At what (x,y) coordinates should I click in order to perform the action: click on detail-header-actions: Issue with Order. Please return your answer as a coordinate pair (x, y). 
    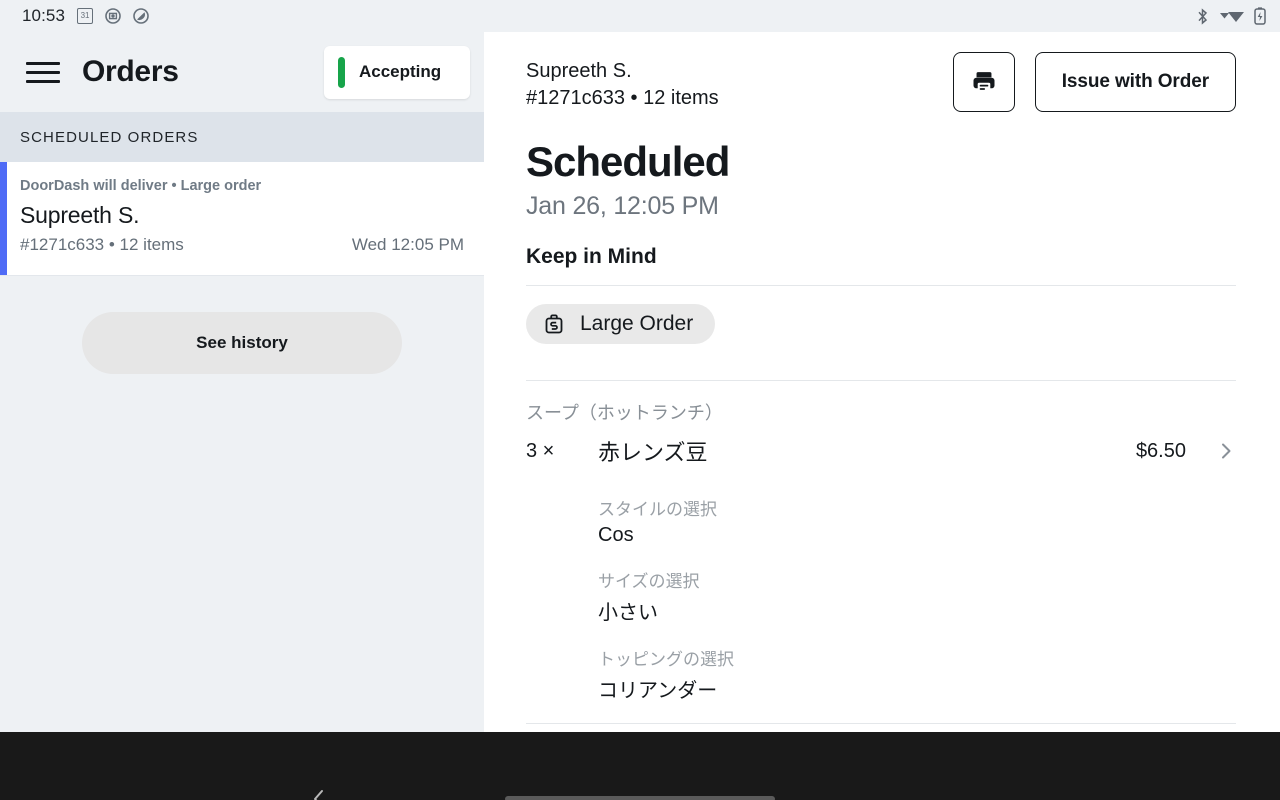
    Looking at the image, I should click on (1094, 82).